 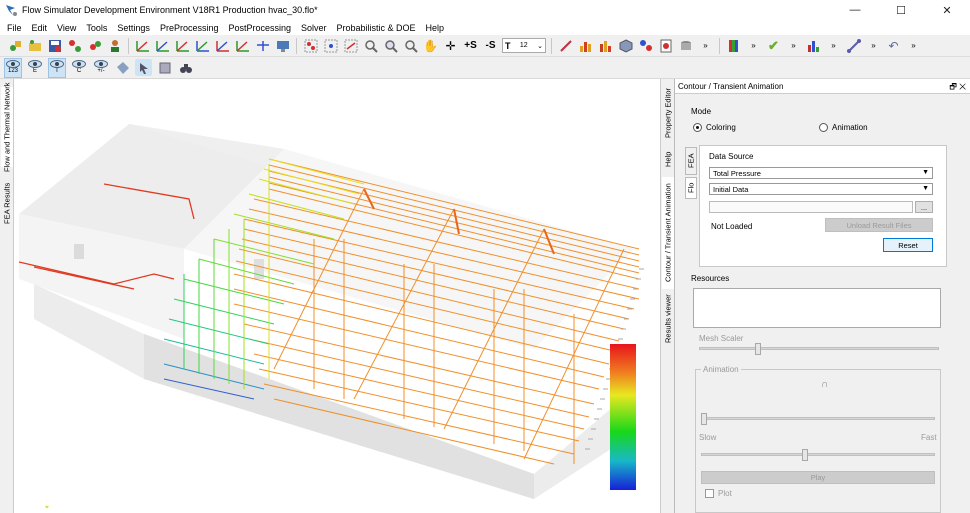 I want to click on close-button: ✕, so click(x=947, y=10).